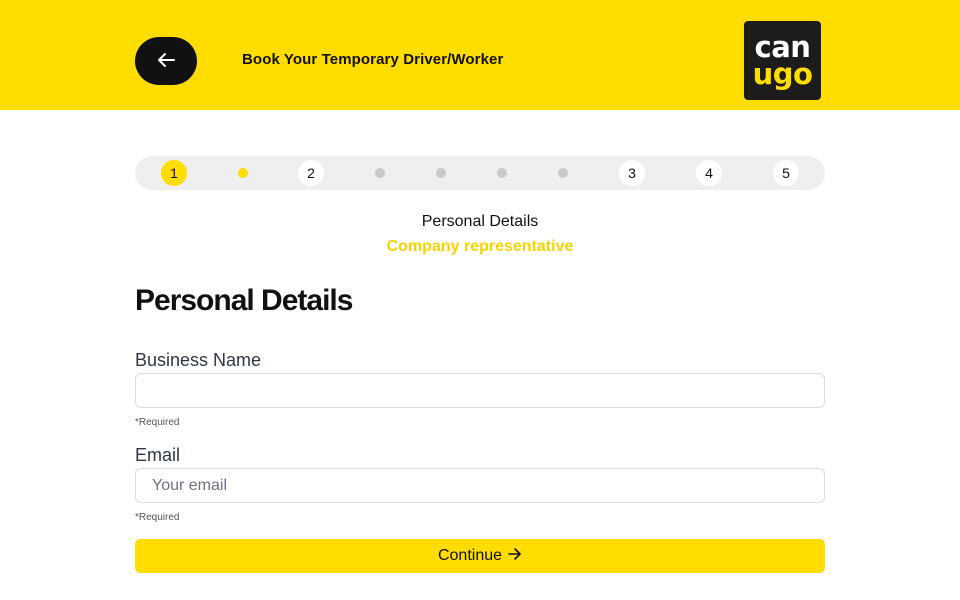 The image size is (960, 600). I want to click on email-label: Email, so click(158, 455).